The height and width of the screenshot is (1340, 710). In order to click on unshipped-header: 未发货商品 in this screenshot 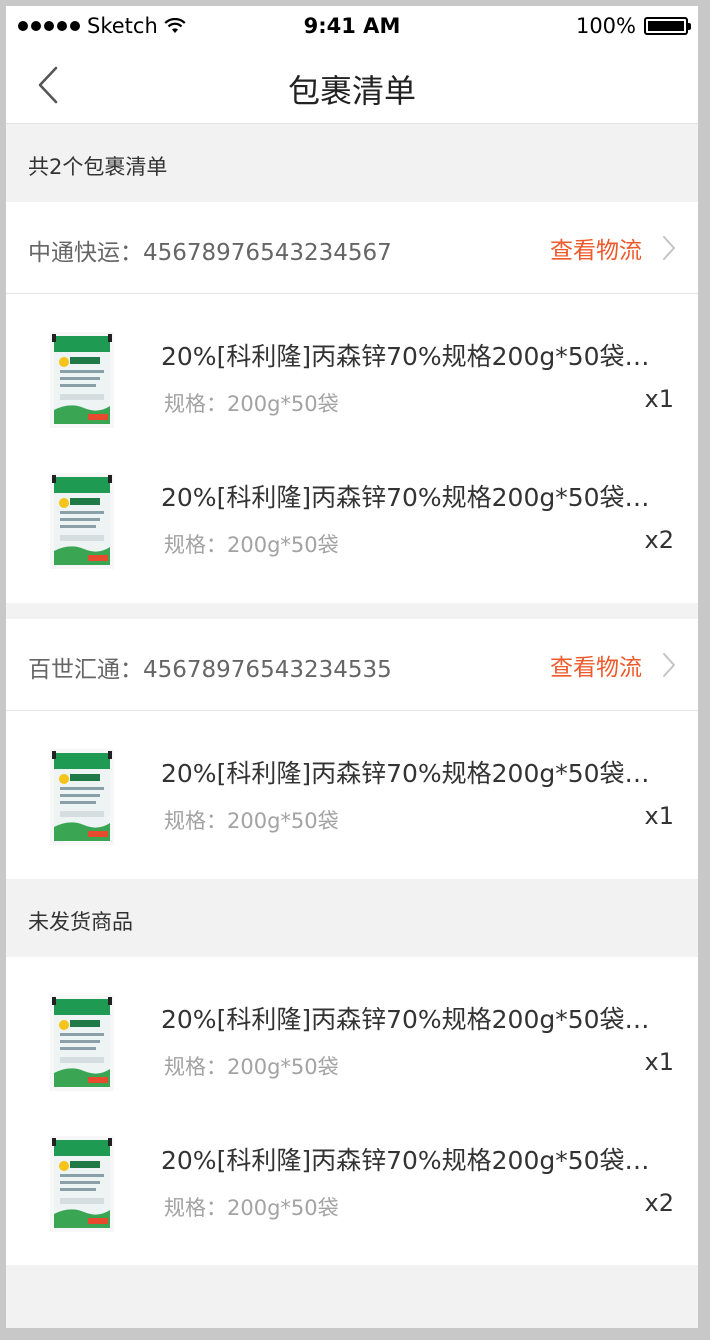, I will do `click(352, 918)`.